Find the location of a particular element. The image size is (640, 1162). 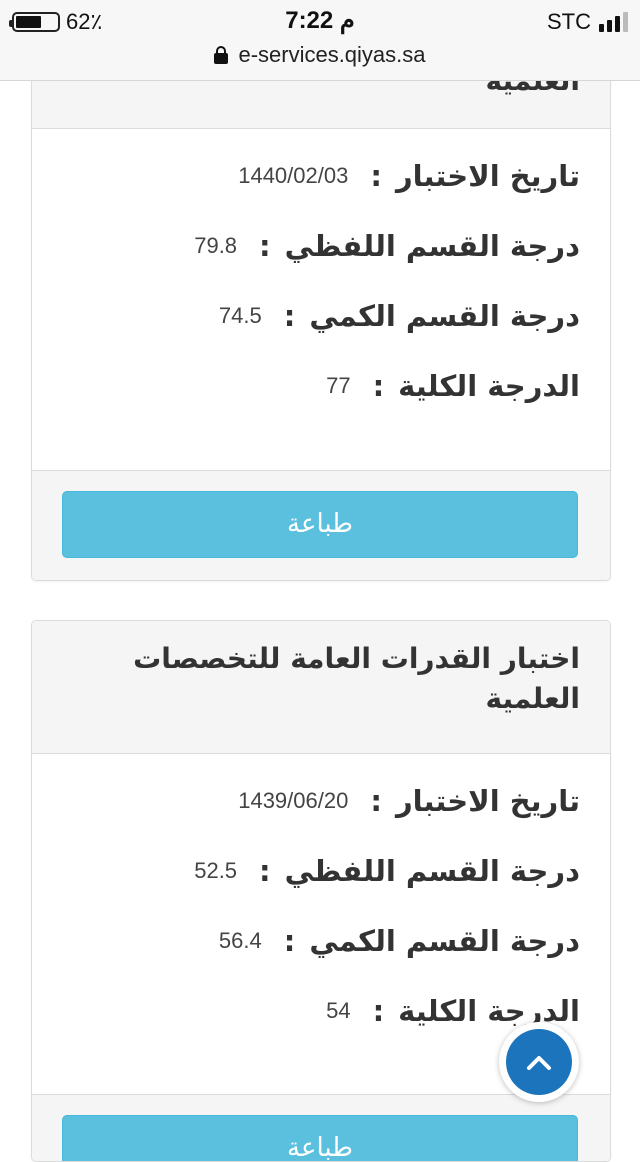

signal-icon is located at coordinates (613, 22).